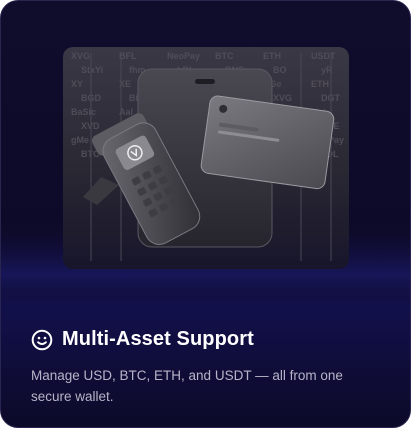  Describe the element at coordinates (83, 112) in the screenshot. I see `ticker-text: BaSic` at that location.